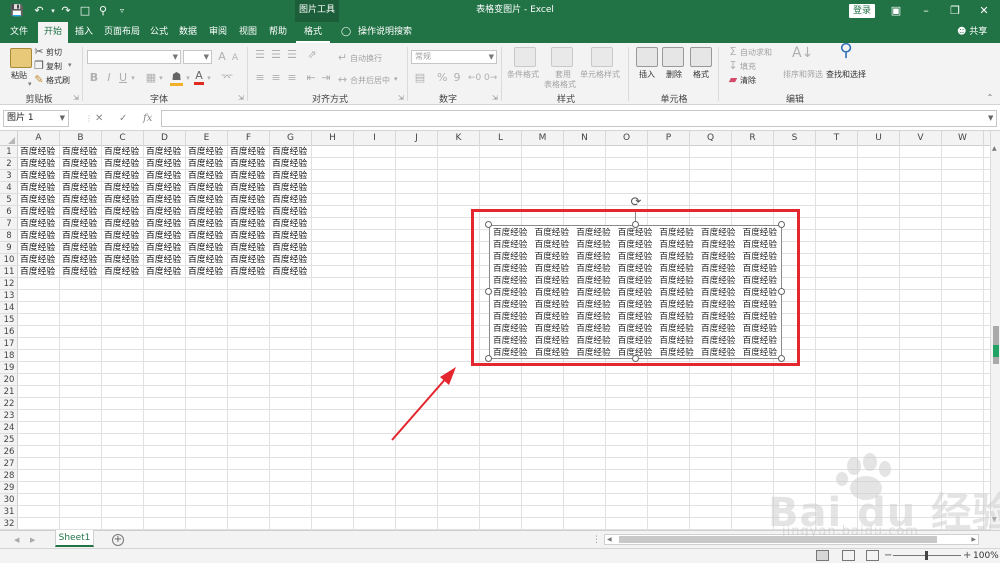 This screenshot has height=563, width=1000. What do you see at coordinates (803, 74) in the screenshot?
I see `sort-filter-button: 排序和筛选` at bounding box center [803, 74].